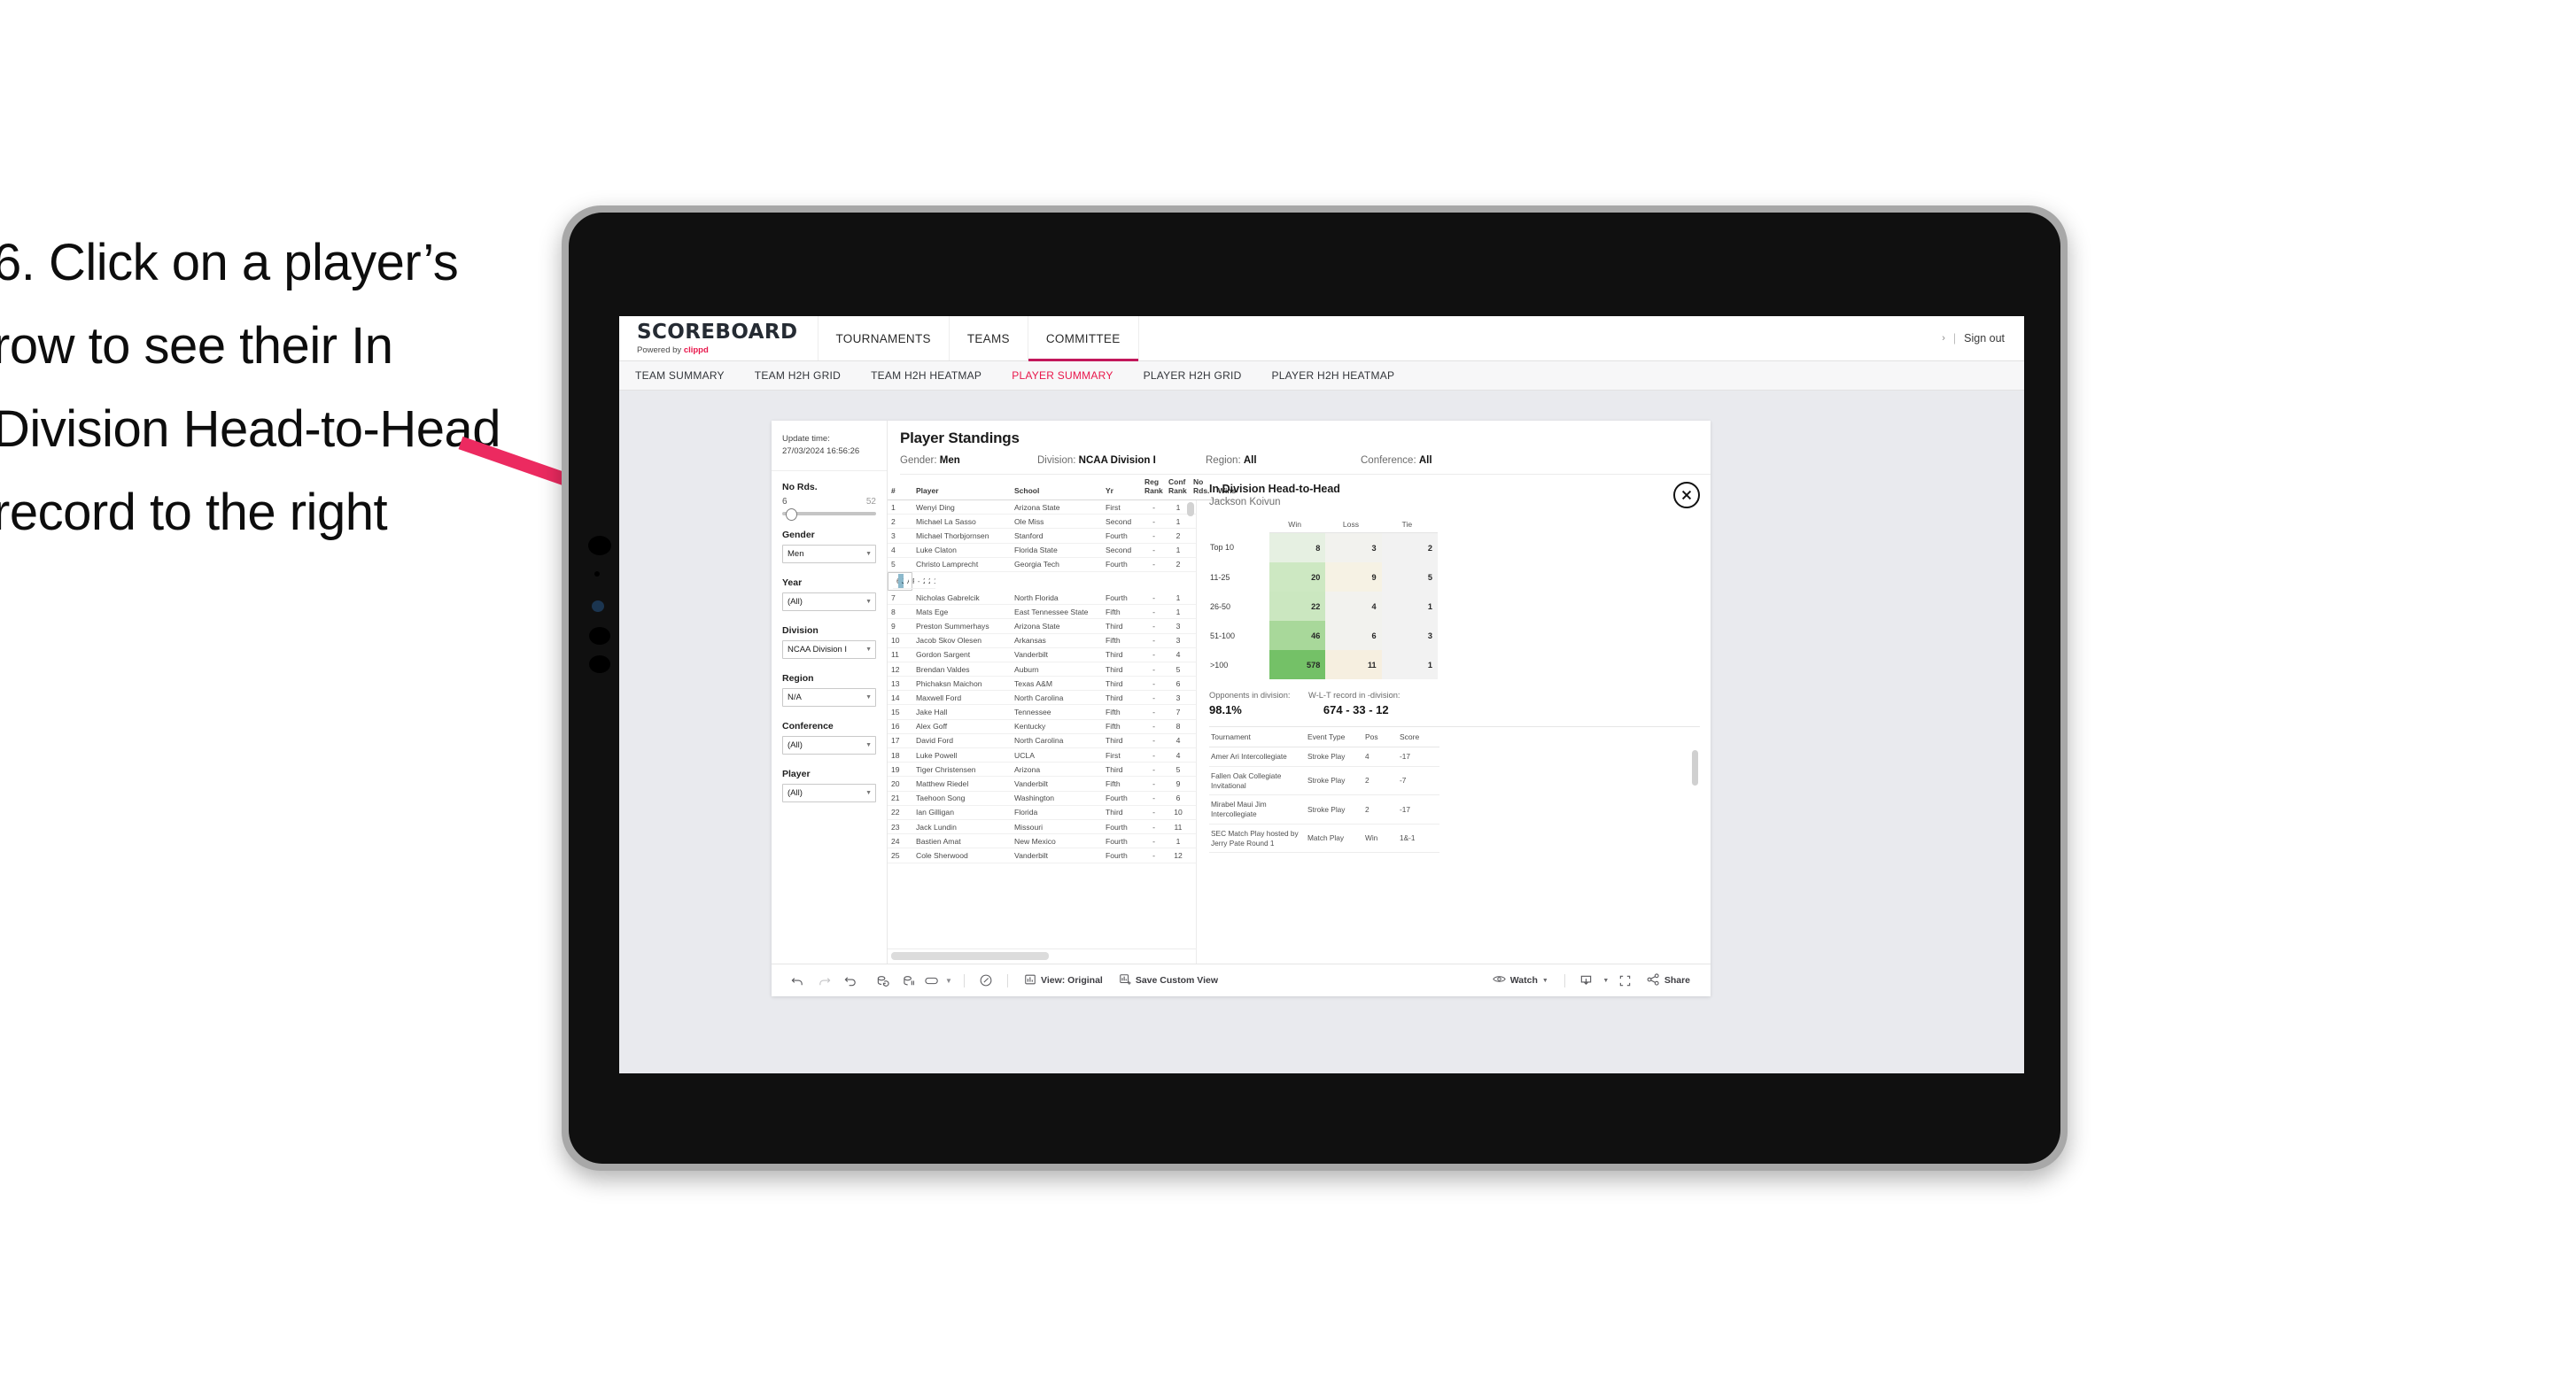 The image size is (2576, 1386). Describe the element at coordinates (791, 514) in the screenshot. I see `slider-handle` at that location.